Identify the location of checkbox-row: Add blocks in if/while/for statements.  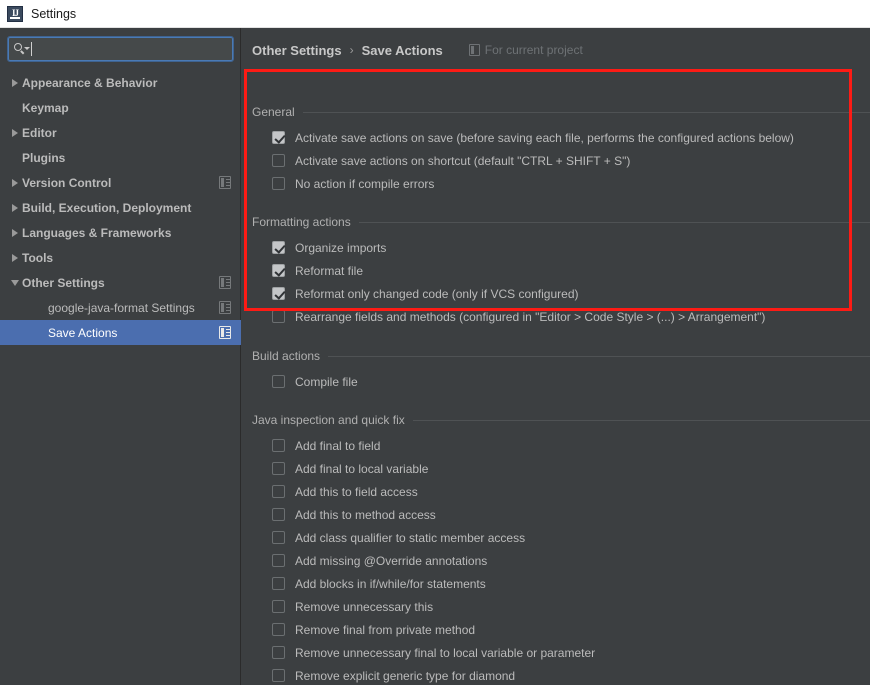
(556, 583).